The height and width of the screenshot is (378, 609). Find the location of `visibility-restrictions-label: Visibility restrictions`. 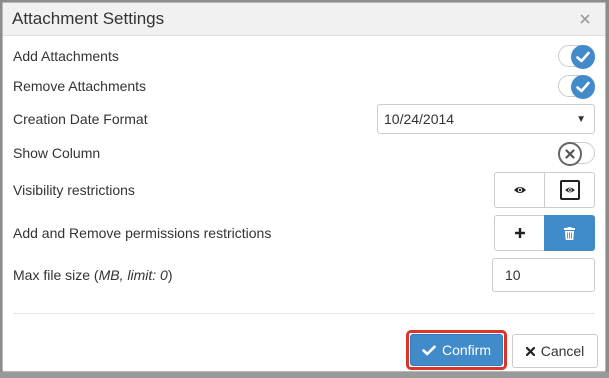

visibility-restrictions-label: Visibility restrictions is located at coordinates (74, 190).